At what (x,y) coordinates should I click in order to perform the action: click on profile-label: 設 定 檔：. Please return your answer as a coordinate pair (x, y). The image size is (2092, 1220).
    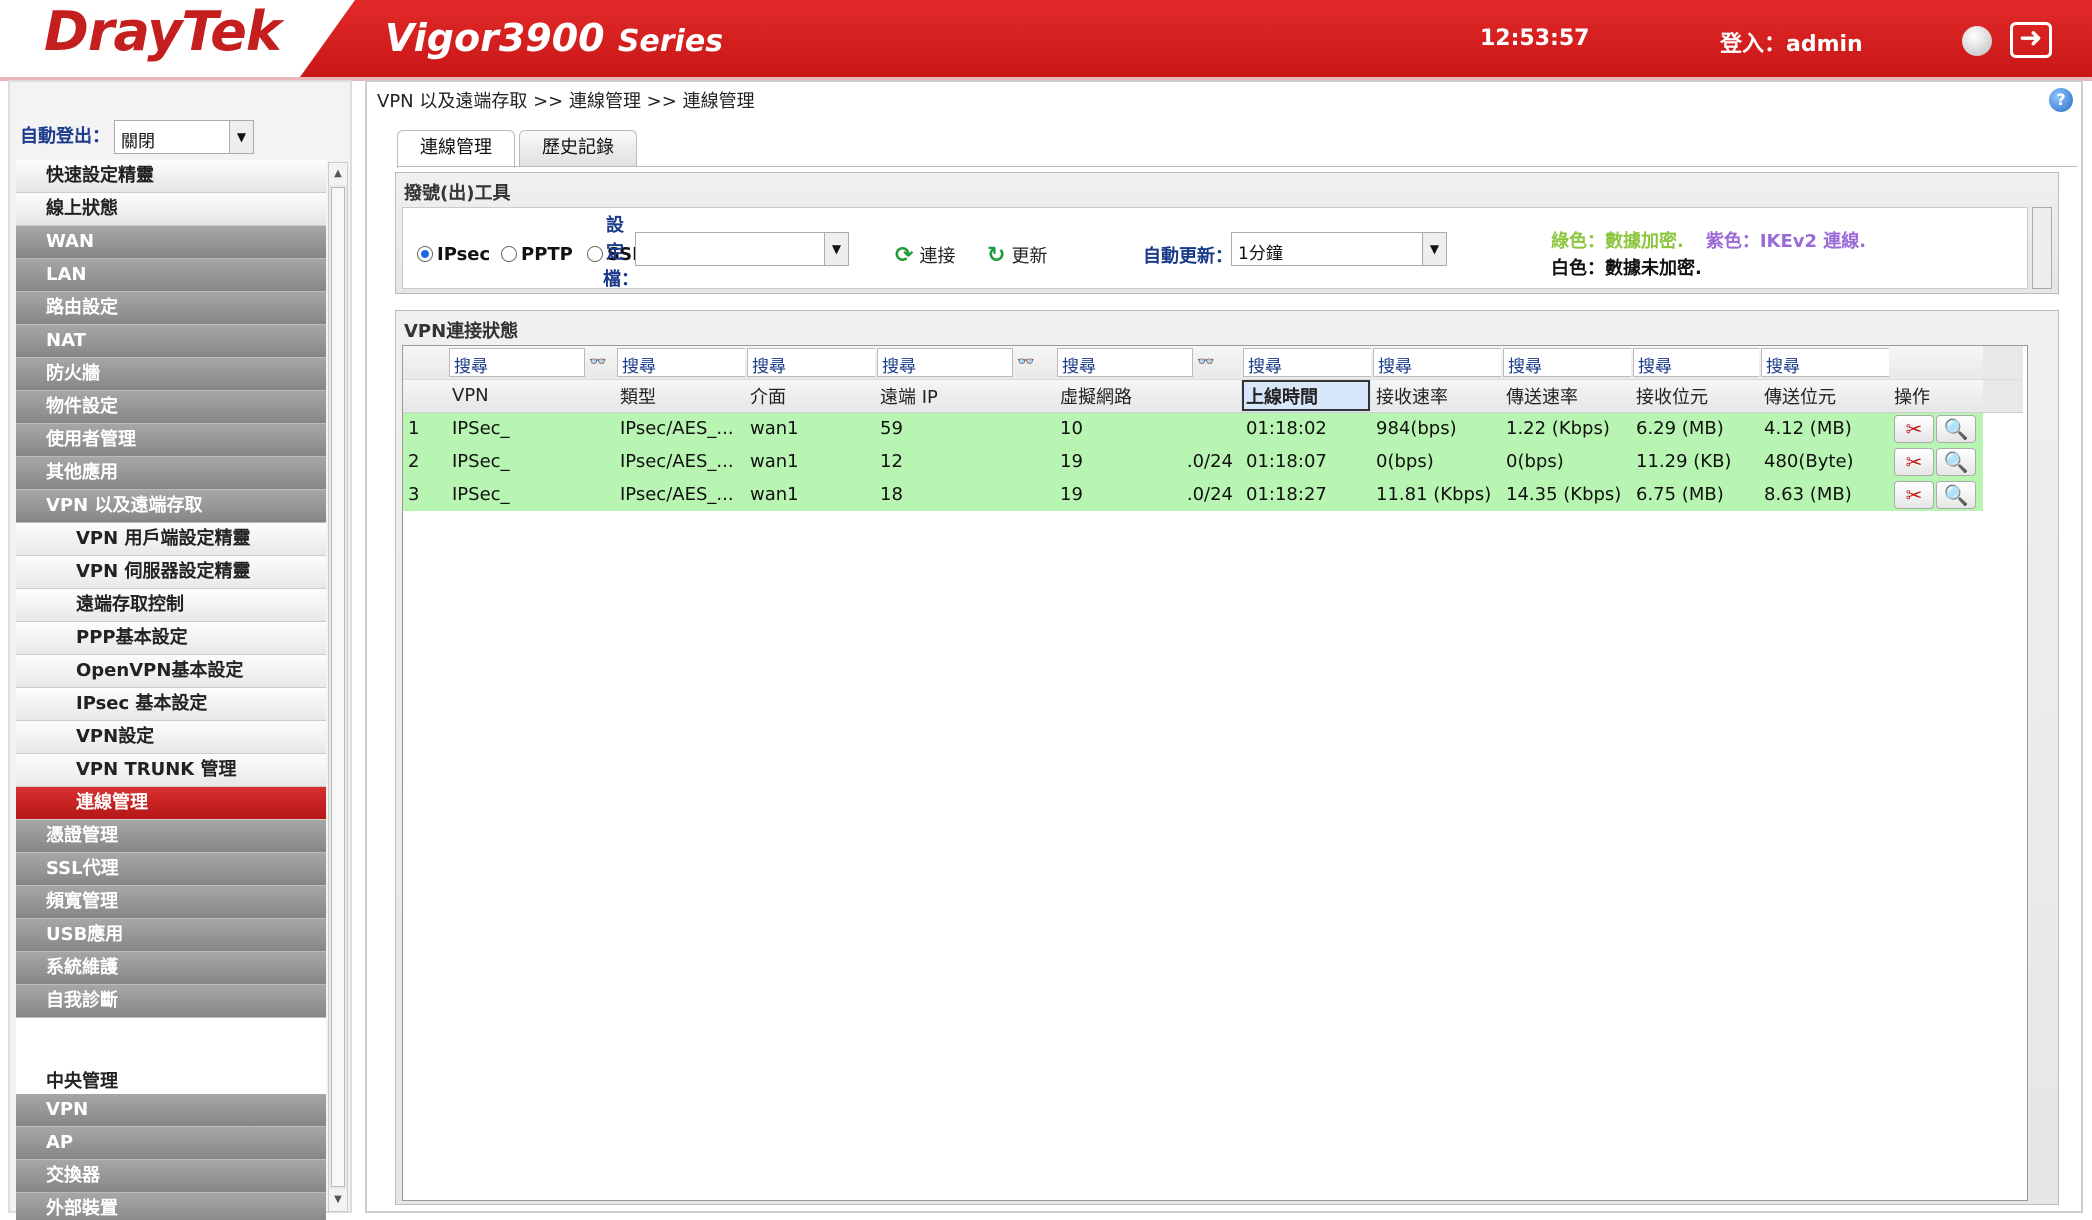
    Looking at the image, I should click on (621, 252).